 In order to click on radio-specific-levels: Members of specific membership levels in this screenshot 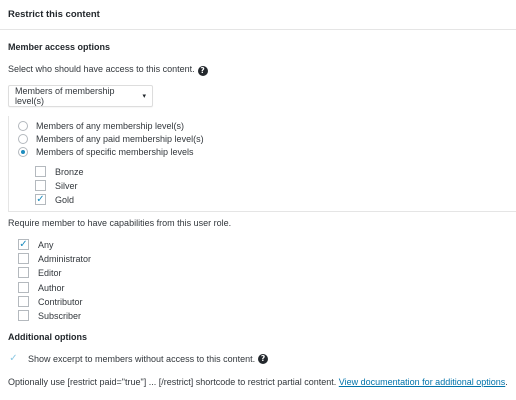, I will do `click(106, 152)`.